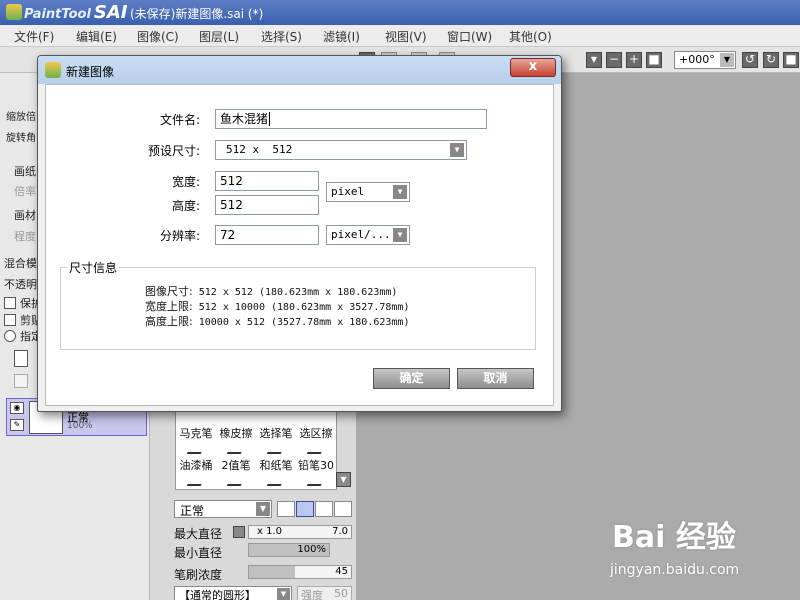 Image resolution: width=800 pixels, height=600 pixels. Describe the element at coordinates (20, 263) in the screenshot. I see `blend-mode-label: 混合模` at that location.